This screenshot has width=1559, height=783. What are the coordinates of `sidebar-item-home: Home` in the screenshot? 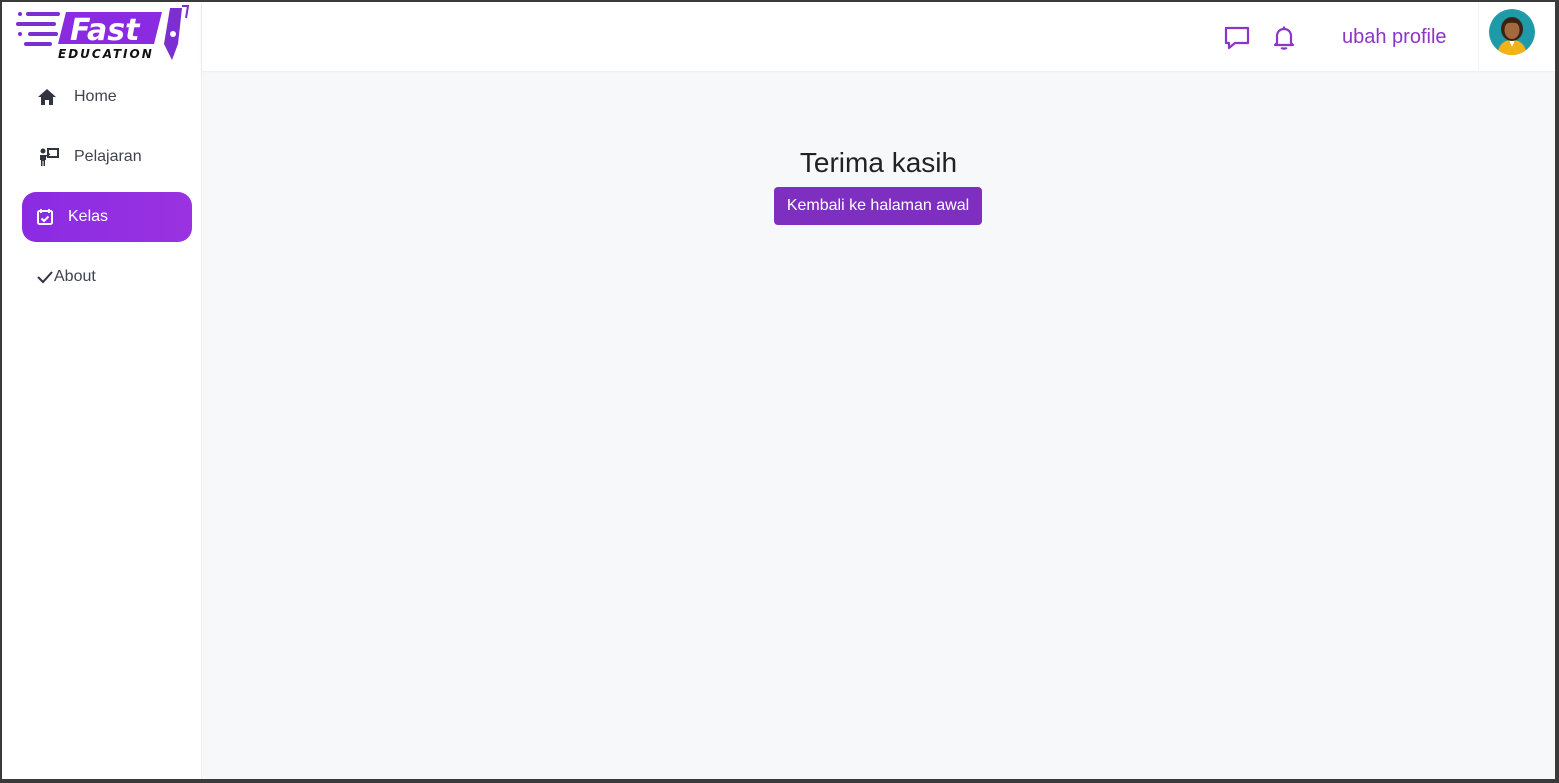 It's located at (107, 97).